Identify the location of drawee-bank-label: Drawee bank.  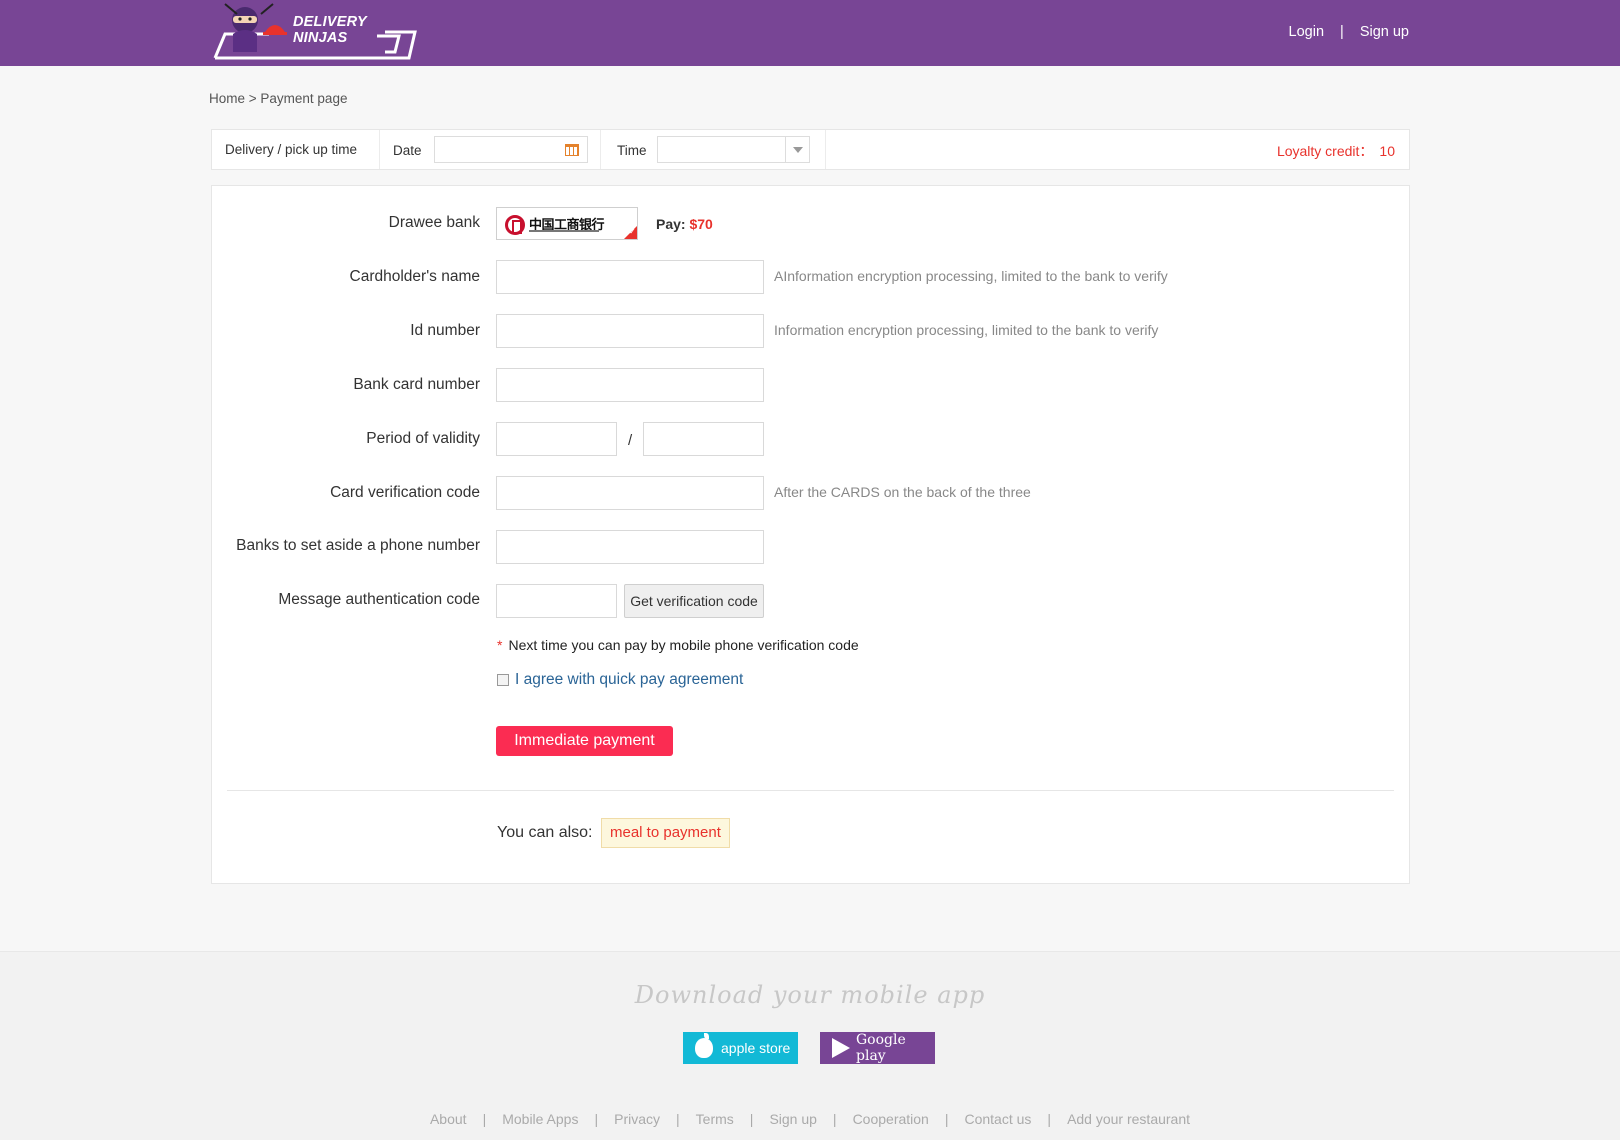
(434, 222).